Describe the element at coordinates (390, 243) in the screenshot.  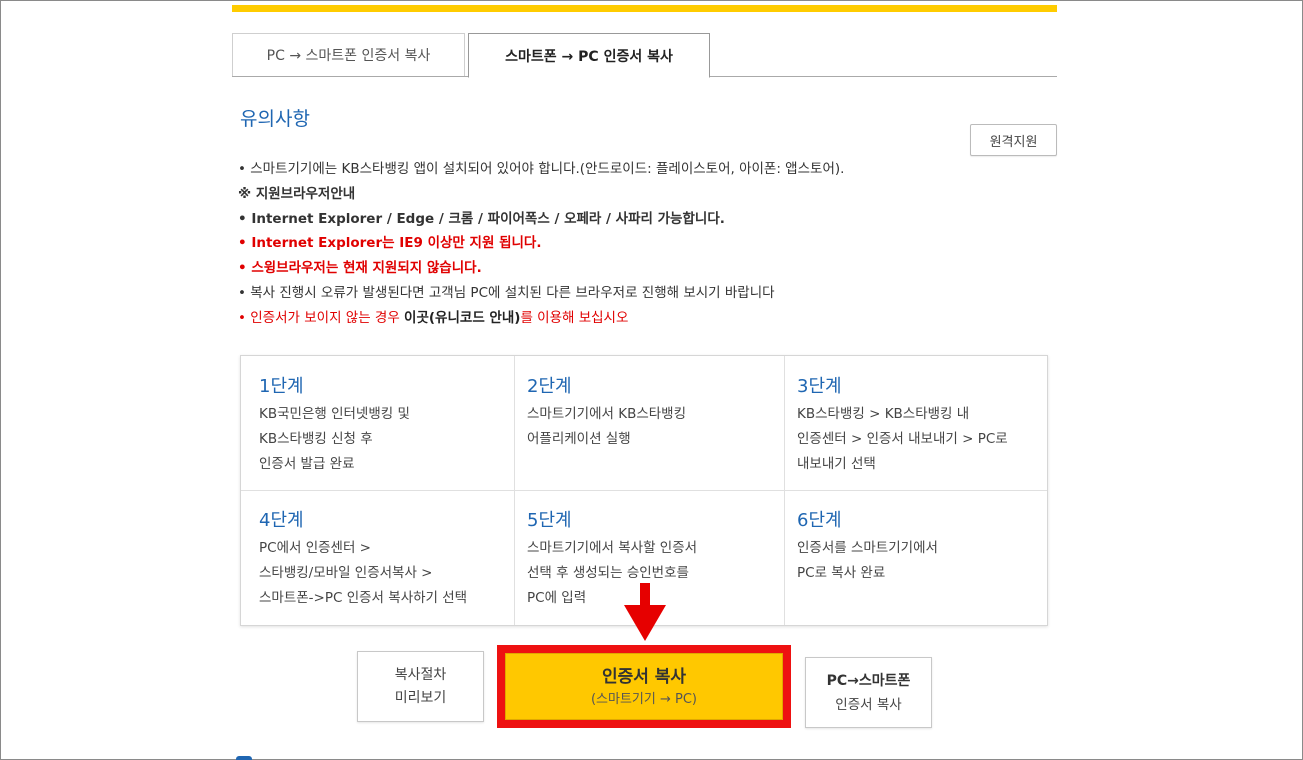
I see `notice-line: • Internet Explorer는 IE9 이상만 지원 됩니다.` at that location.